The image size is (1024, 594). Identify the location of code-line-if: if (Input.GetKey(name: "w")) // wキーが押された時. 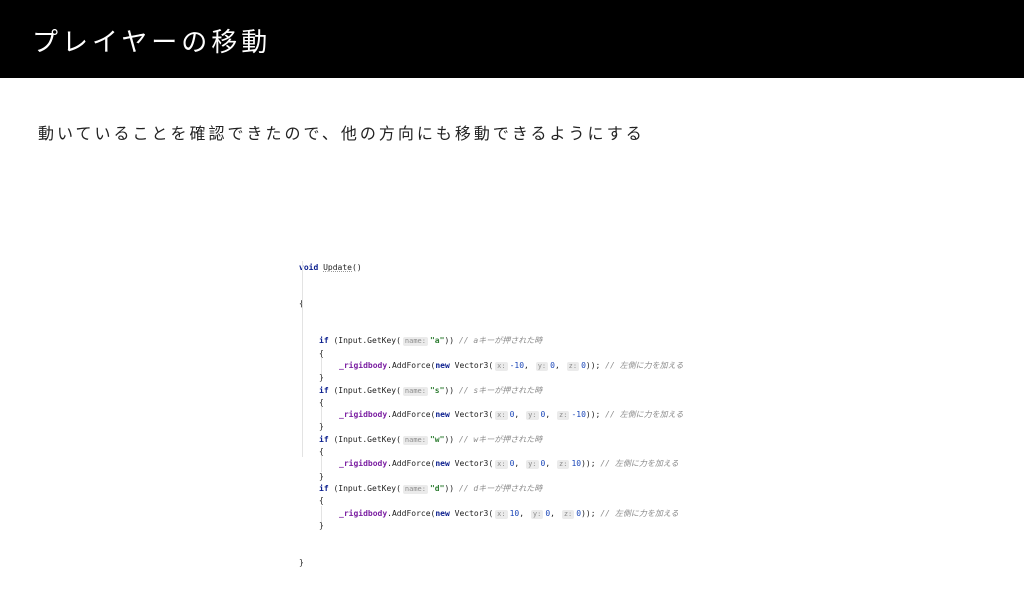
(494, 440).